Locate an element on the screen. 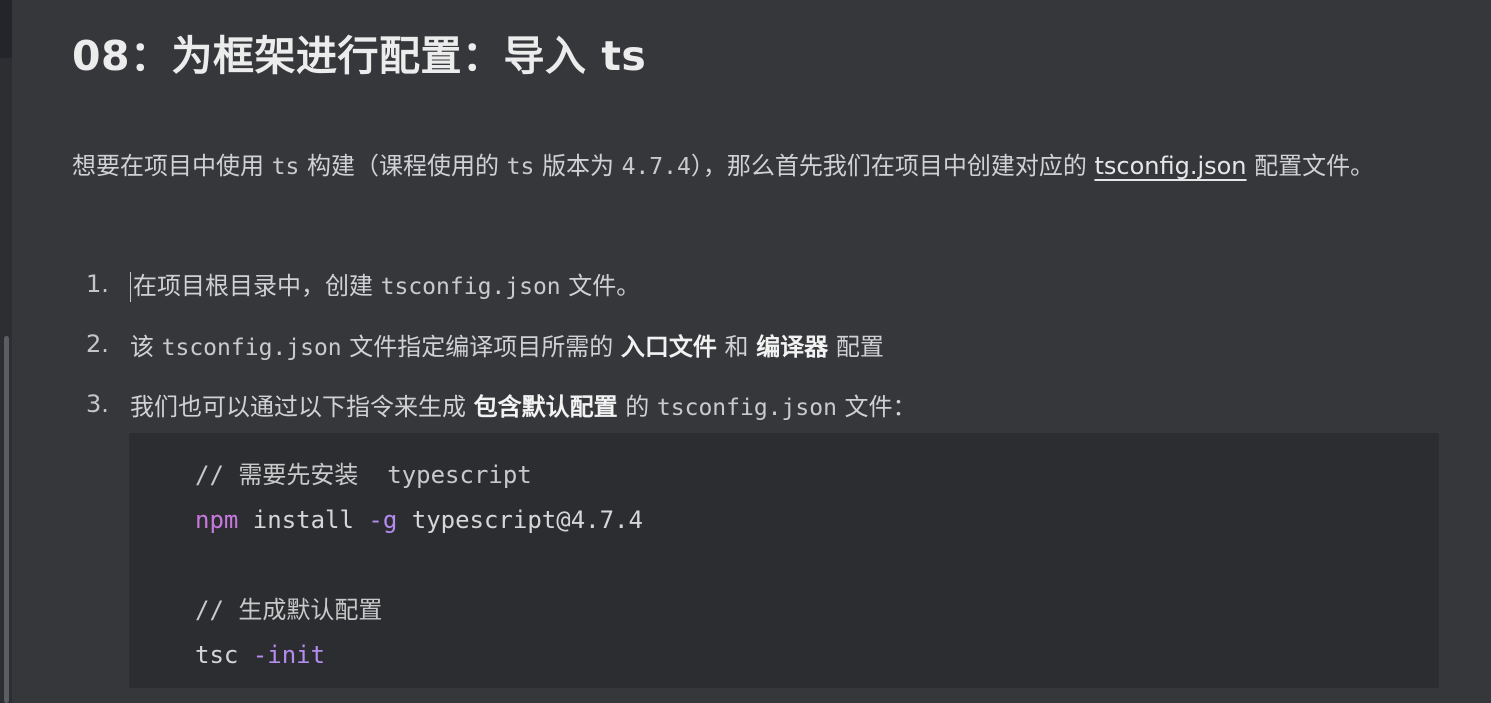 This screenshot has width=1491, height=703. left-gutter is located at coordinates (6, 351).